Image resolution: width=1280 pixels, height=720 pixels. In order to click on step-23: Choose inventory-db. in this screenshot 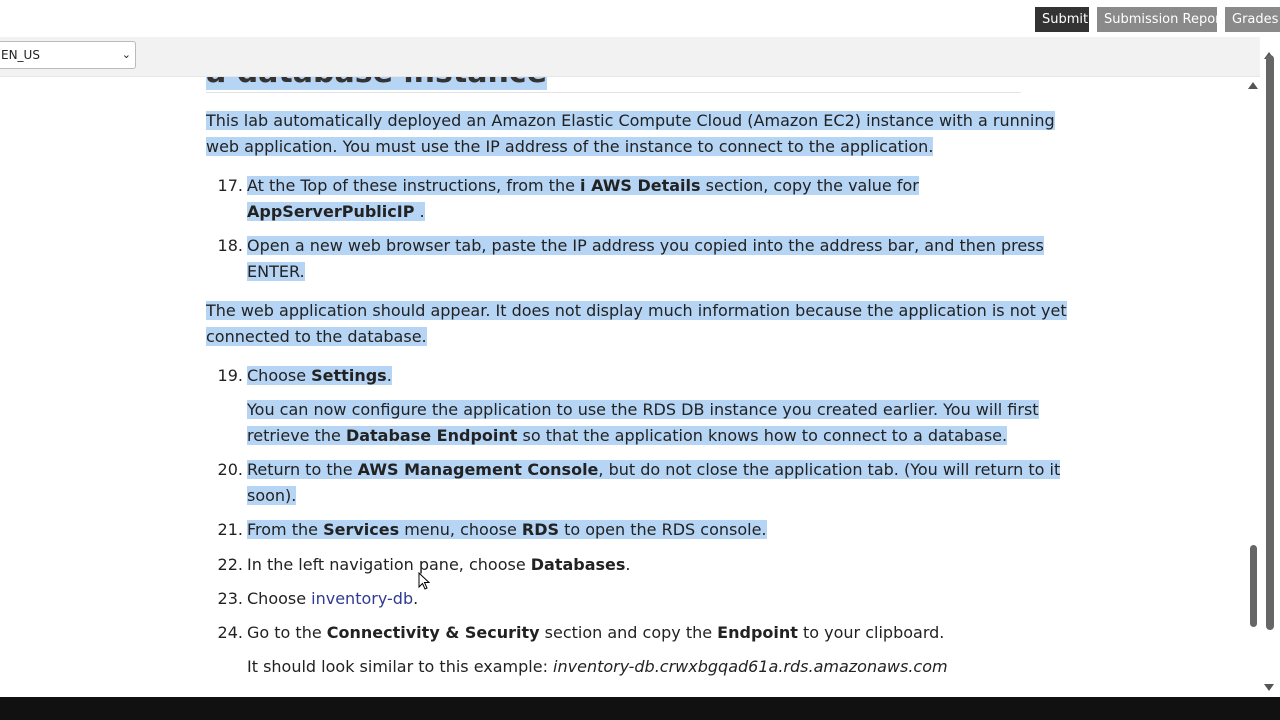, I will do `click(333, 598)`.